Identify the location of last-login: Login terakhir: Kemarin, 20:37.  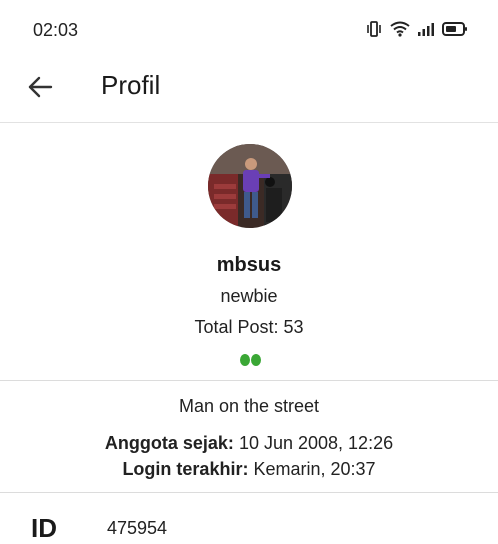
(249, 469).